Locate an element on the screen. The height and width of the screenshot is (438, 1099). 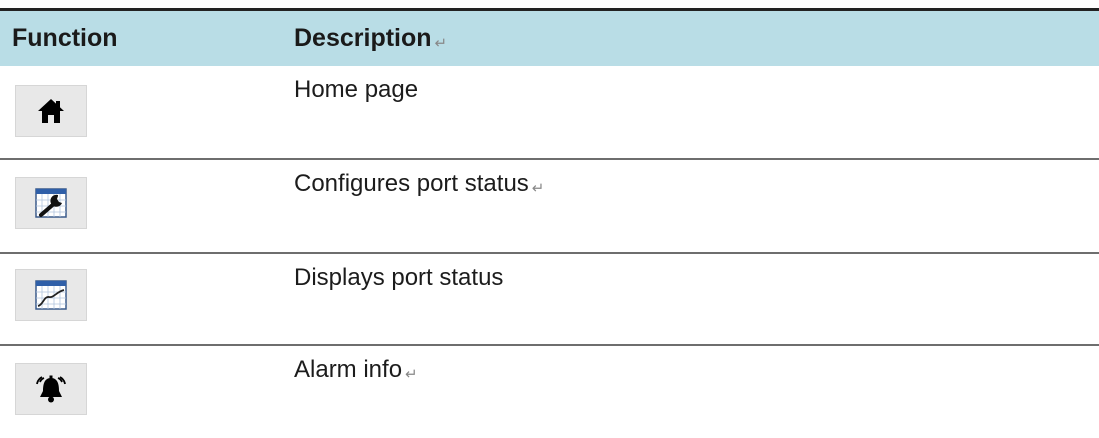
port-status-chart-icon is located at coordinates (51, 295).